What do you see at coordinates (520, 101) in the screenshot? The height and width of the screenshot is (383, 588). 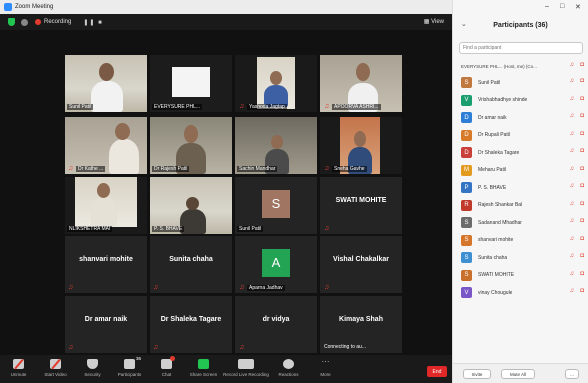 I see `participant-row: V Vrishabhadhye shinde ♫ ◘` at bounding box center [520, 101].